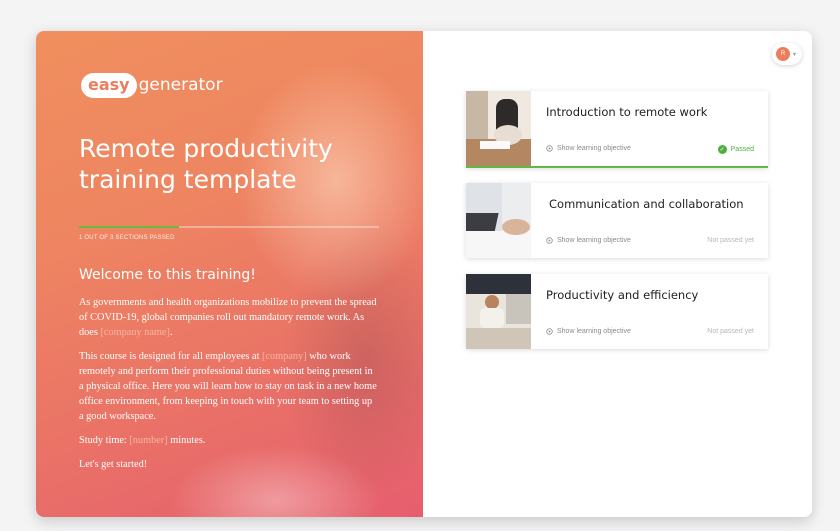  Describe the element at coordinates (722, 149) in the screenshot. I see `check-icon: ✓` at that location.